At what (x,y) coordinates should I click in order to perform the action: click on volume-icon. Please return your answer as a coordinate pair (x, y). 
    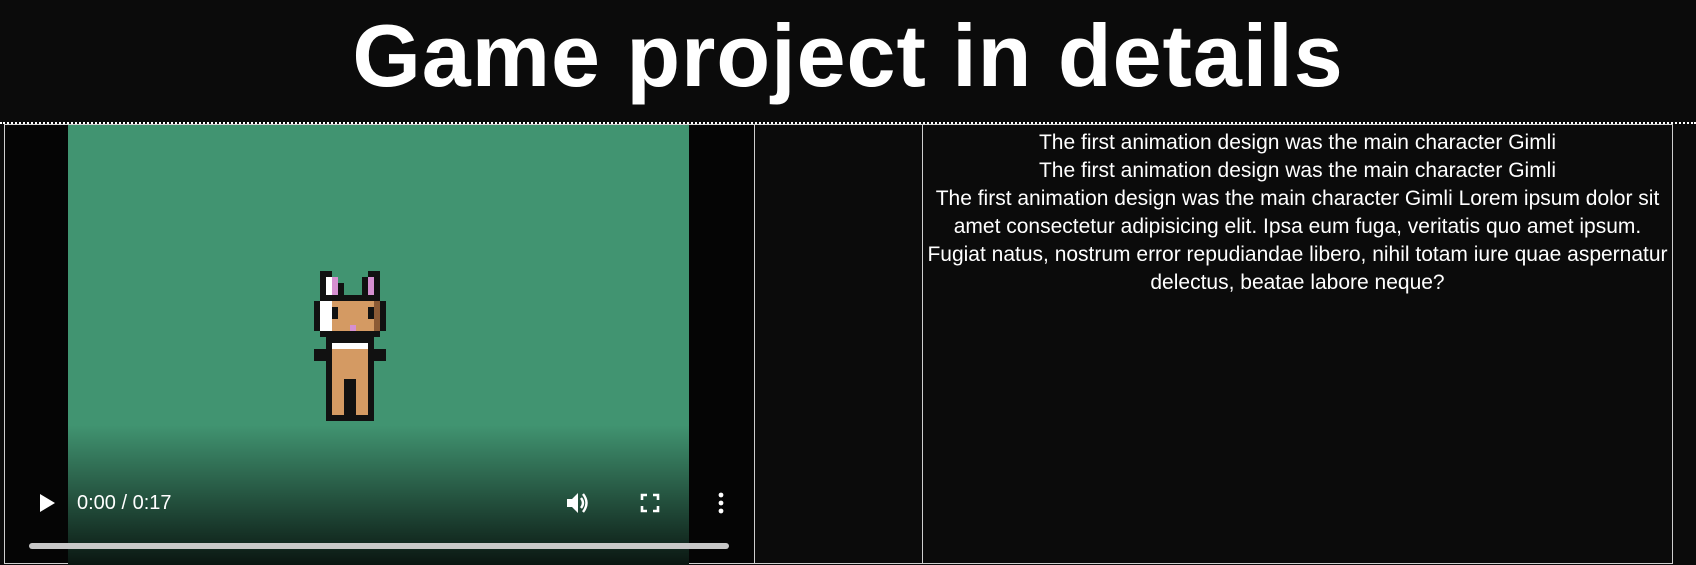
    Looking at the image, I should click on (577, 503).